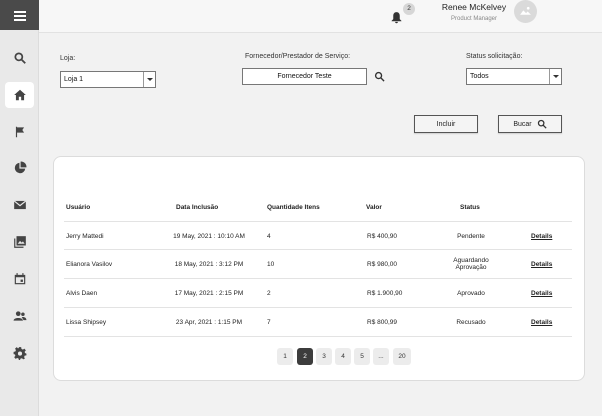 This screenshot has width=602, height=416. I want to click on sidebar-item-gallery, so click(19, 242).